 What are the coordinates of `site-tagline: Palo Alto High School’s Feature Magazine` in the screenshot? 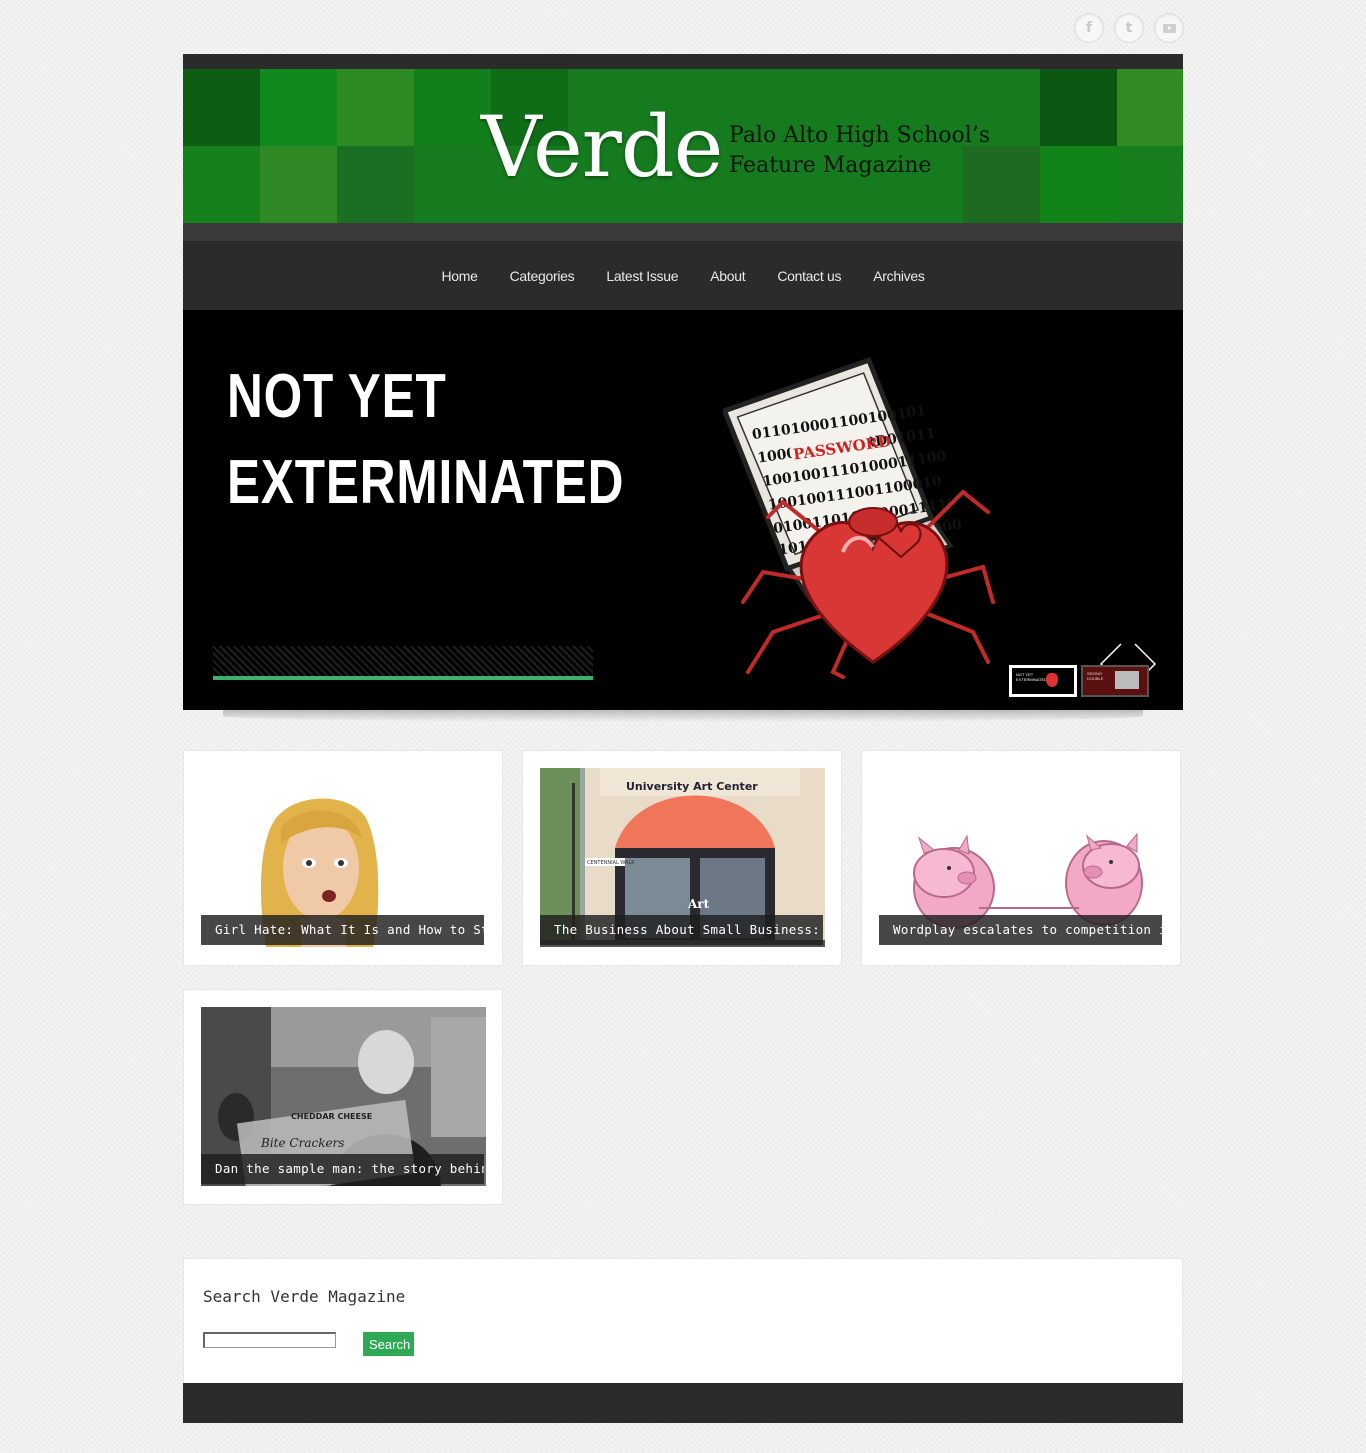 It's located at (859, 151).